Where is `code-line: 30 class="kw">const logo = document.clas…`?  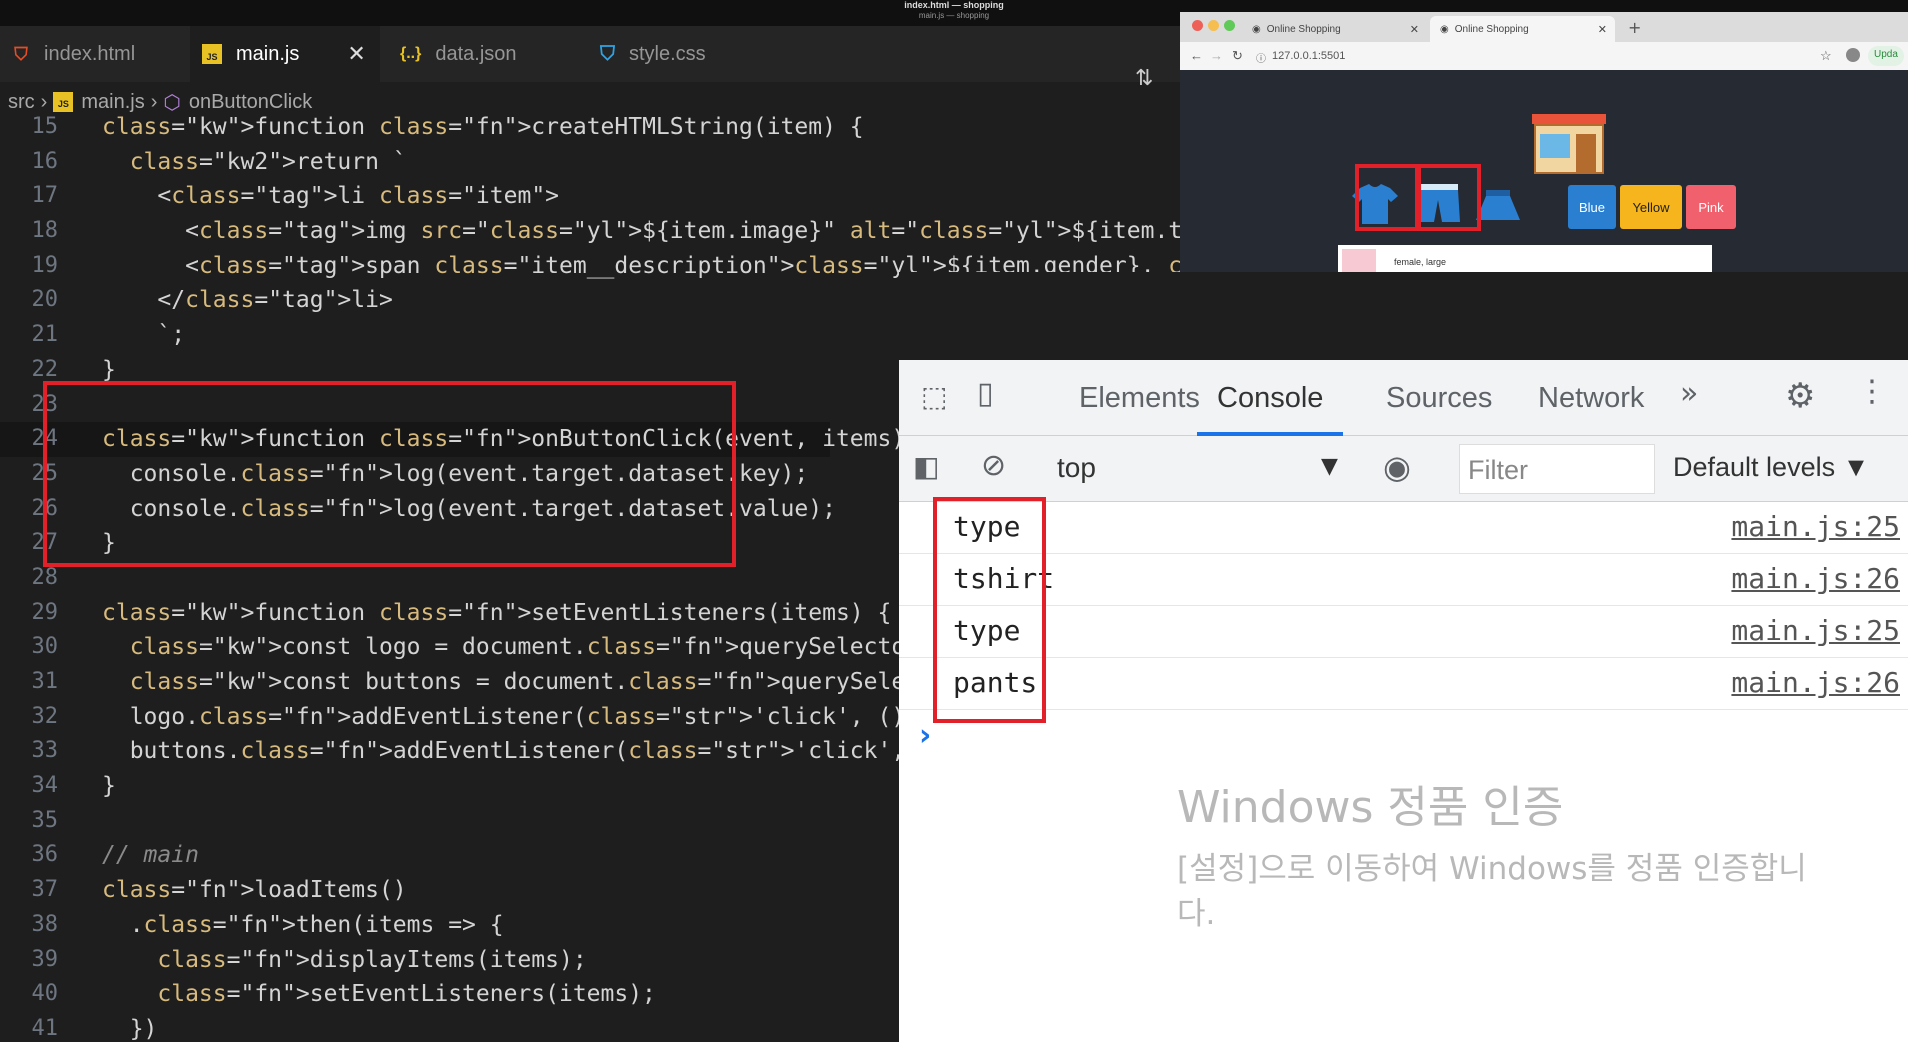
code-line: 30 class="kw">const logo = document.clas… is located at coordinates (612, 647).